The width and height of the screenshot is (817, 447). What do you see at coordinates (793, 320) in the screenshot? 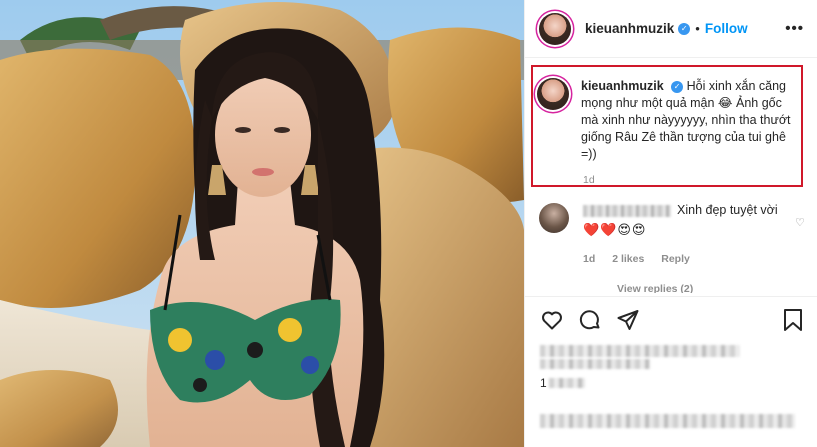
I see `bookmark-icon` at bounding box center [793, 320].